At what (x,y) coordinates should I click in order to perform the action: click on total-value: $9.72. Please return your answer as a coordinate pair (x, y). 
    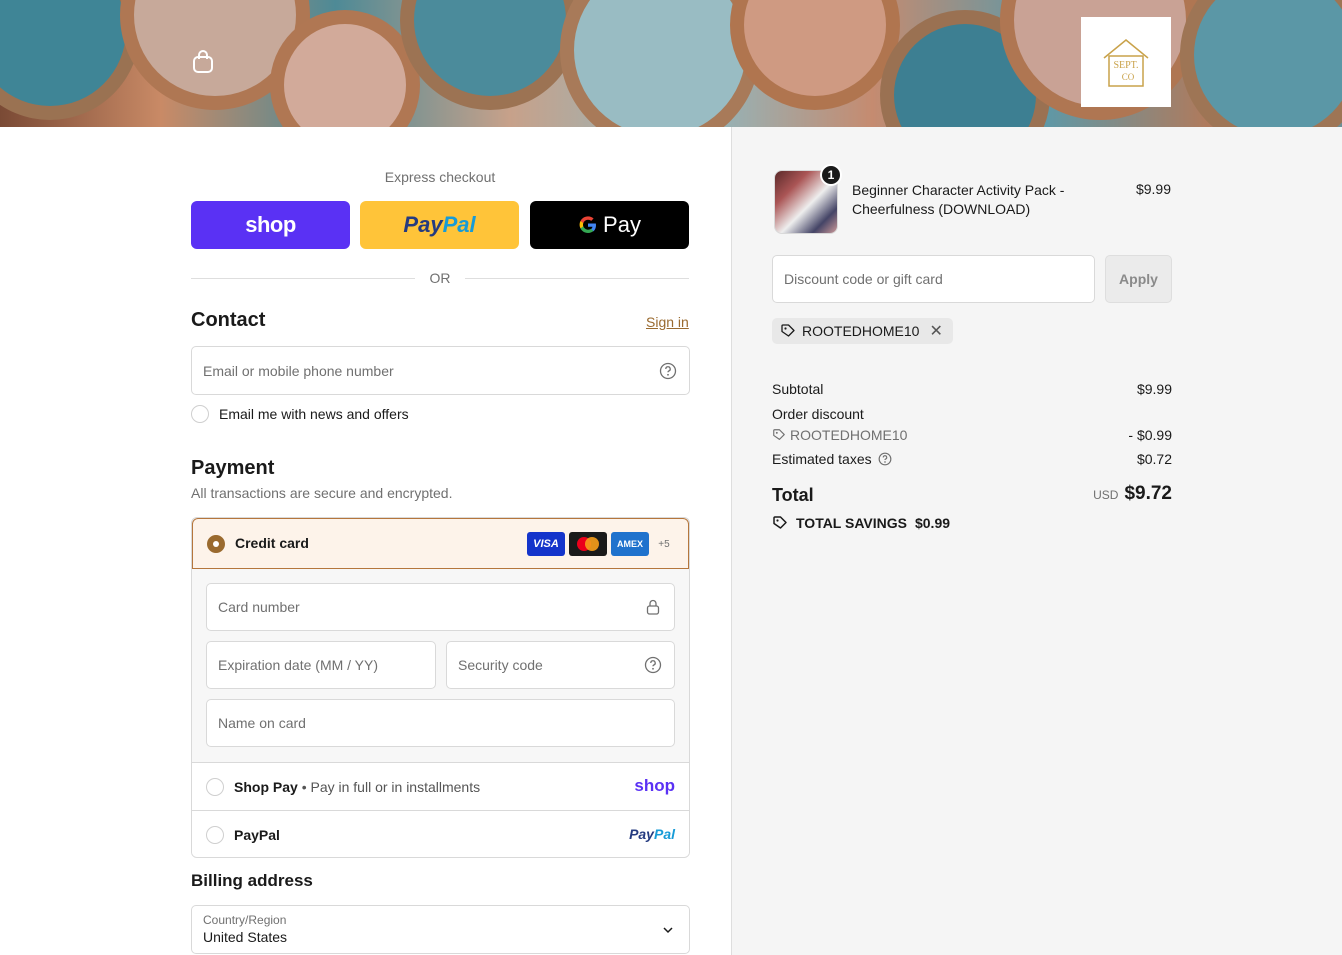
    Looking at the image, I should click on (1148, 493).